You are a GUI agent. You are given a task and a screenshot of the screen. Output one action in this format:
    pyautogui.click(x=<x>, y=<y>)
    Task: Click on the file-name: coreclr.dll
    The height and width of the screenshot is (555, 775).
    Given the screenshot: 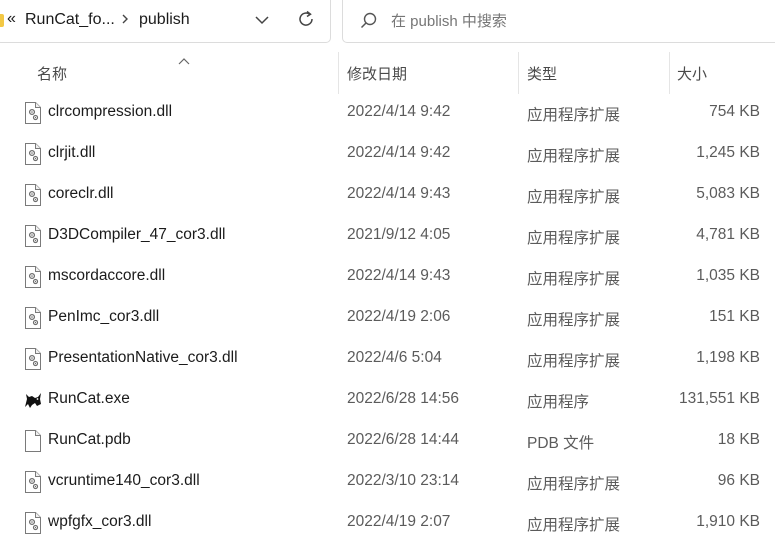 What is the action you would take?
    pyautogui.click(x=81, y=193)
    